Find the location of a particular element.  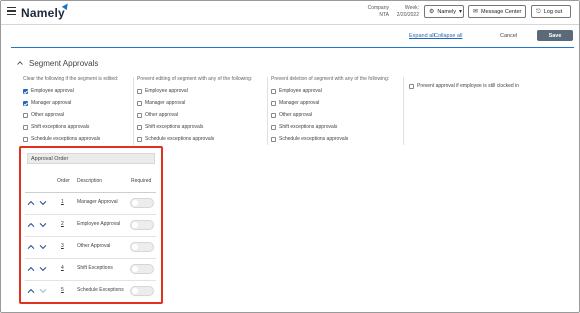

collapse-all-link: Collapse all is located at coordinates (448, 36).